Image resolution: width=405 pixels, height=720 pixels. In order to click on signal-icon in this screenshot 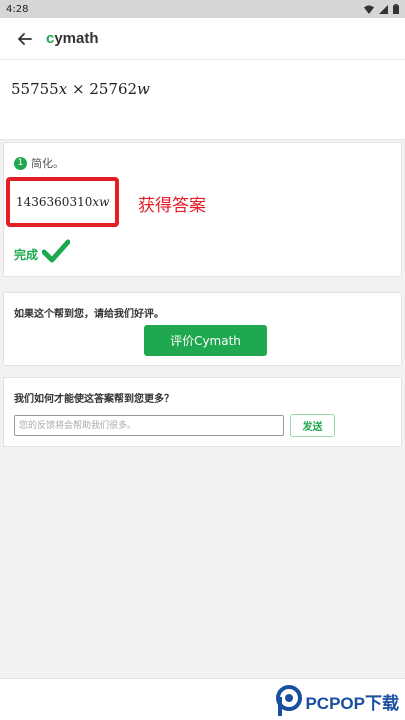, I will do `click(383, 9)`.